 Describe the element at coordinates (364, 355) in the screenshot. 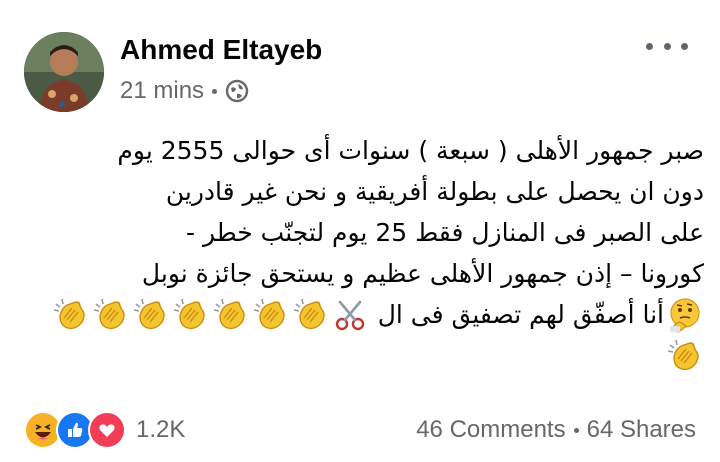

I see `post-line-with-emojis` at that location.